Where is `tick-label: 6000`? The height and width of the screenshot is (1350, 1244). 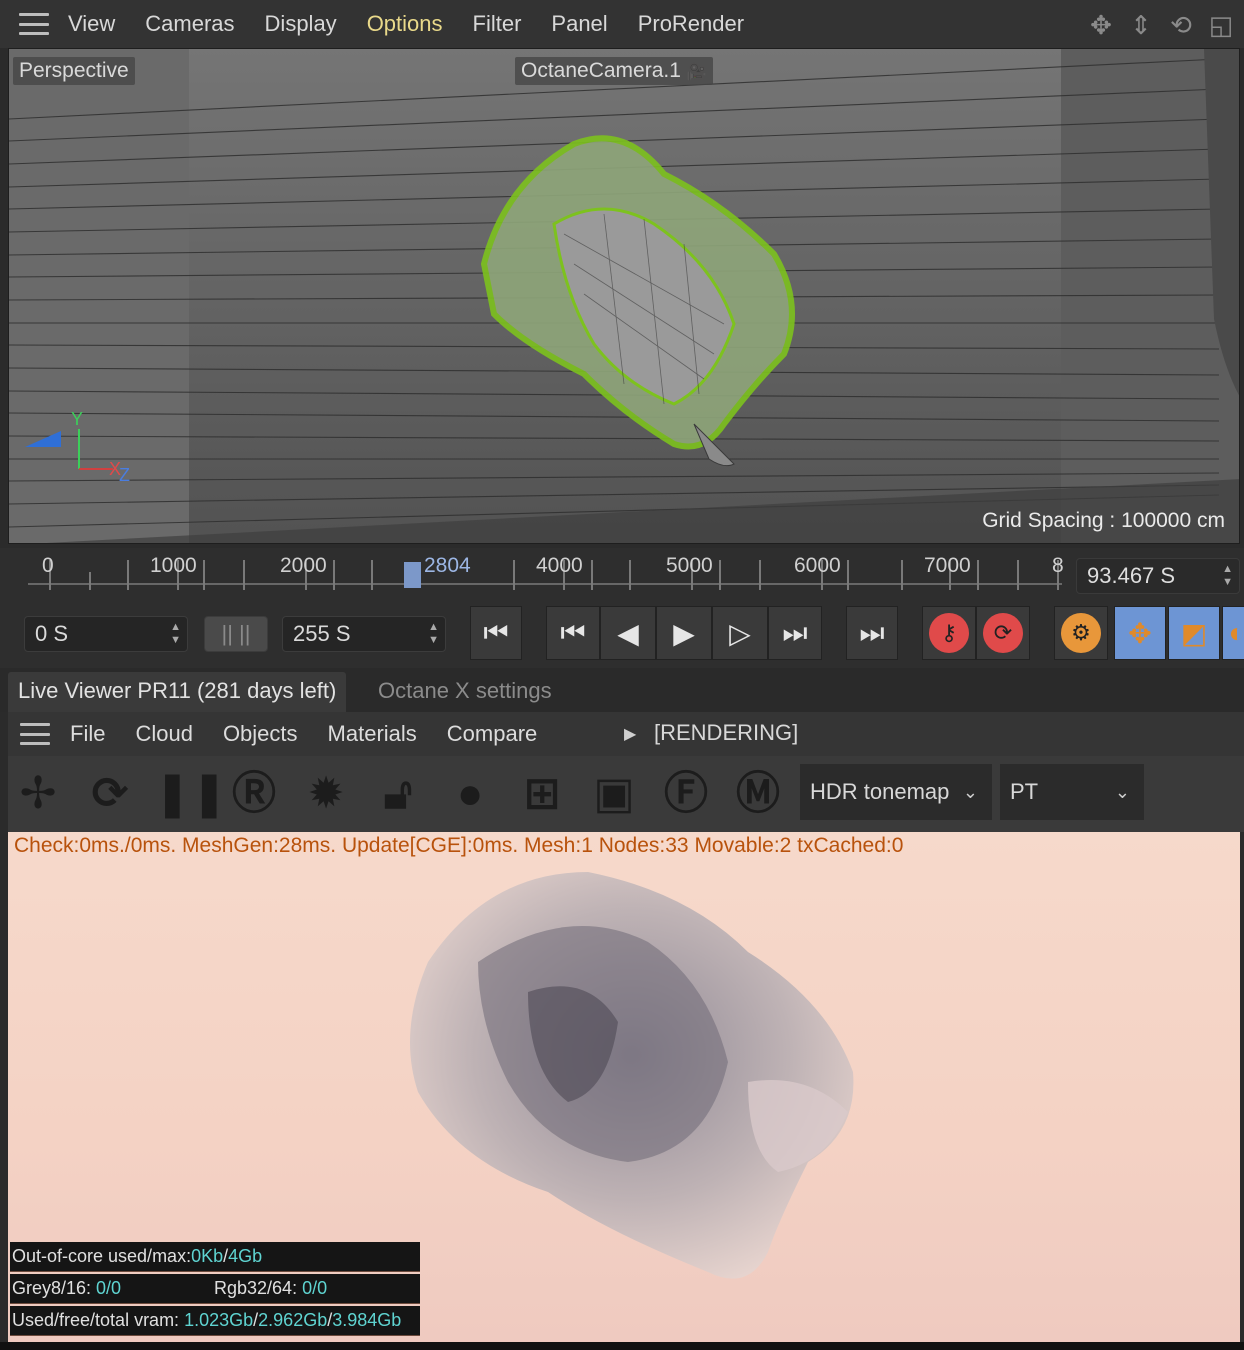 tick-label: 6000 is located at coordinates (817, 565).